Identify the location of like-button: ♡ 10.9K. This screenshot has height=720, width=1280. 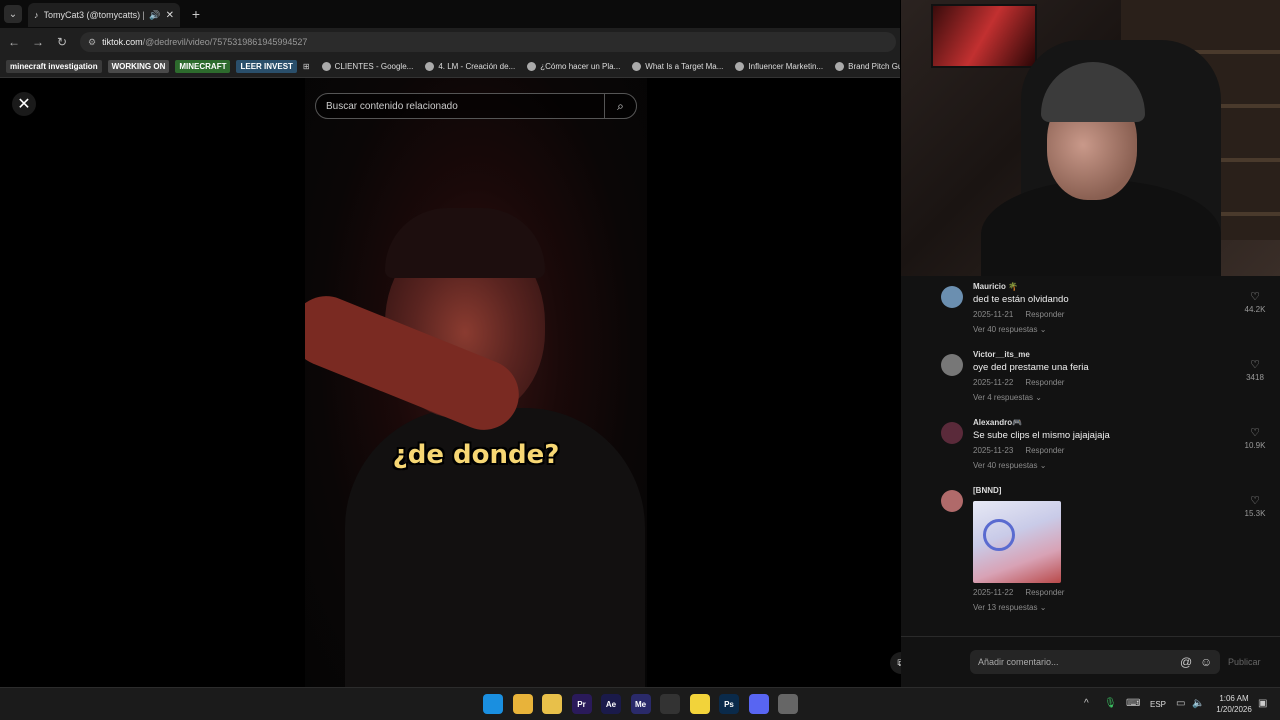
(1255, 438).